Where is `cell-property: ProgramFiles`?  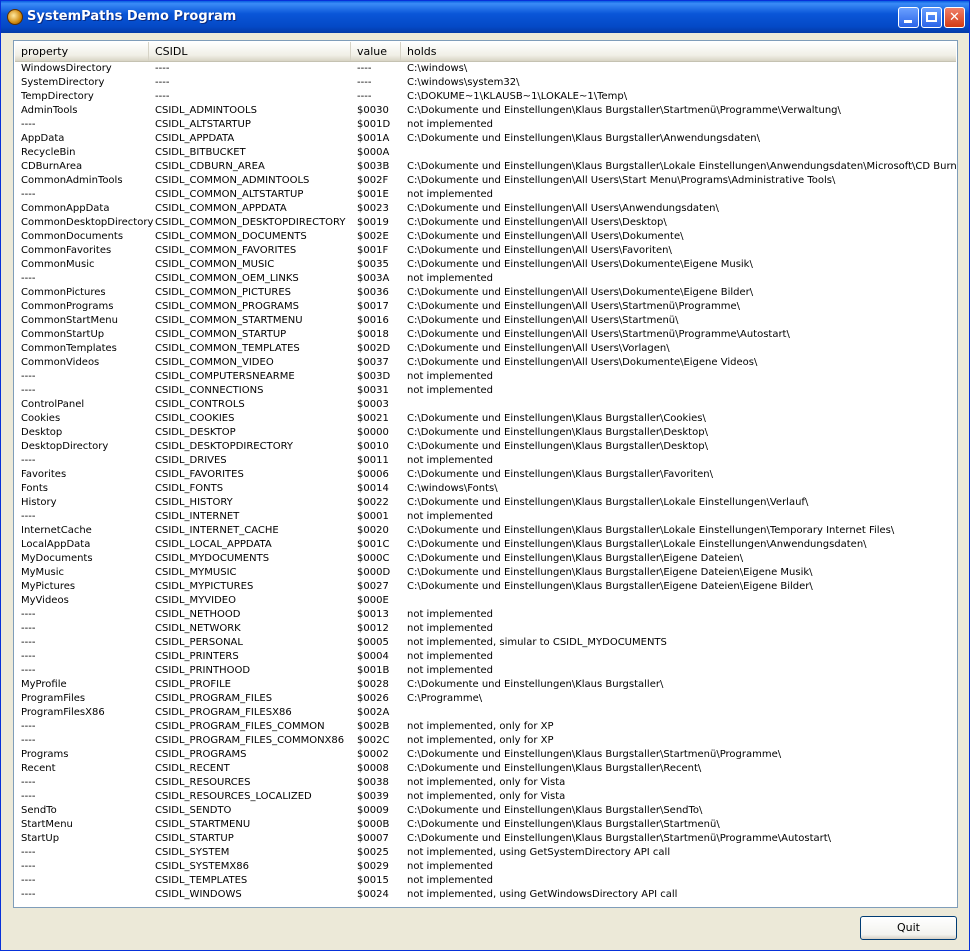
cell-property: ProgramFiles is located at coordinates (53, 698).